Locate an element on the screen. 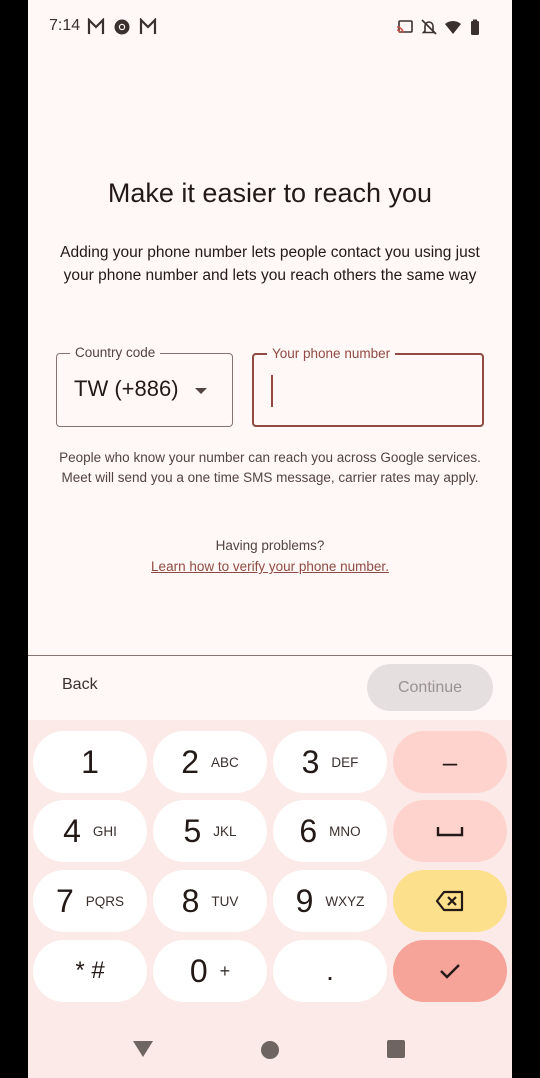  key-digit: 5 is located at coordinates (192, 830).